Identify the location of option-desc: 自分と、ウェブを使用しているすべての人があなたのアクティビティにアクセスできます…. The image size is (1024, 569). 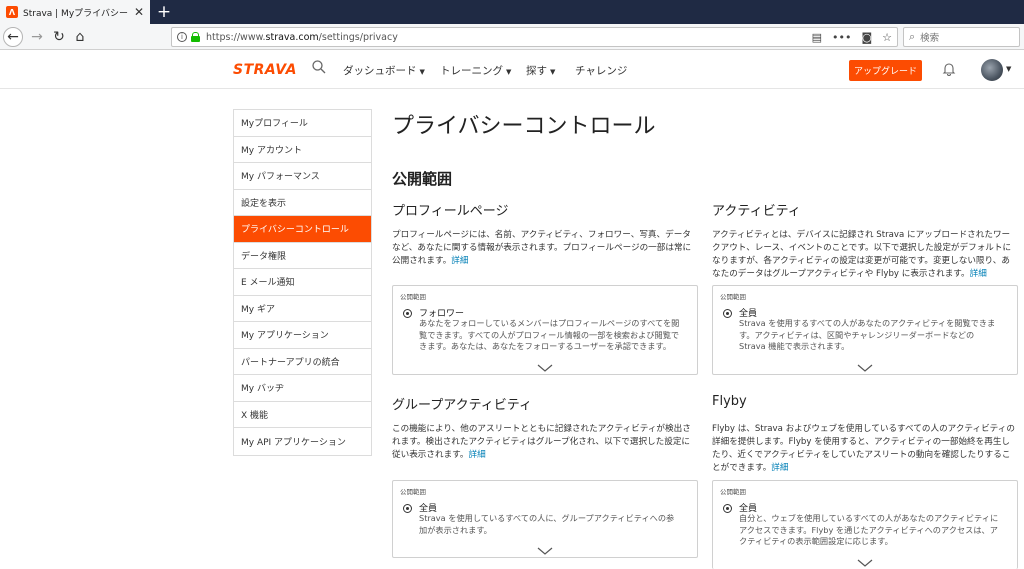
(869, 529).